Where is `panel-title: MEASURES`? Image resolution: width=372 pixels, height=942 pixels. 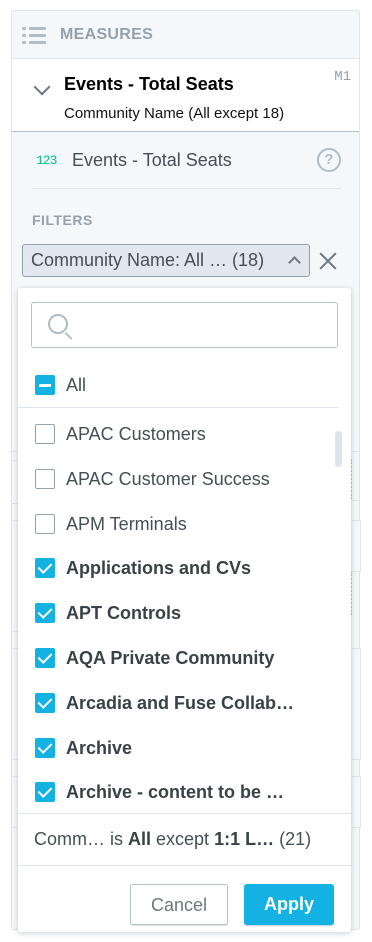 panel-title: MEASURES is located at coordinates (107, 34).